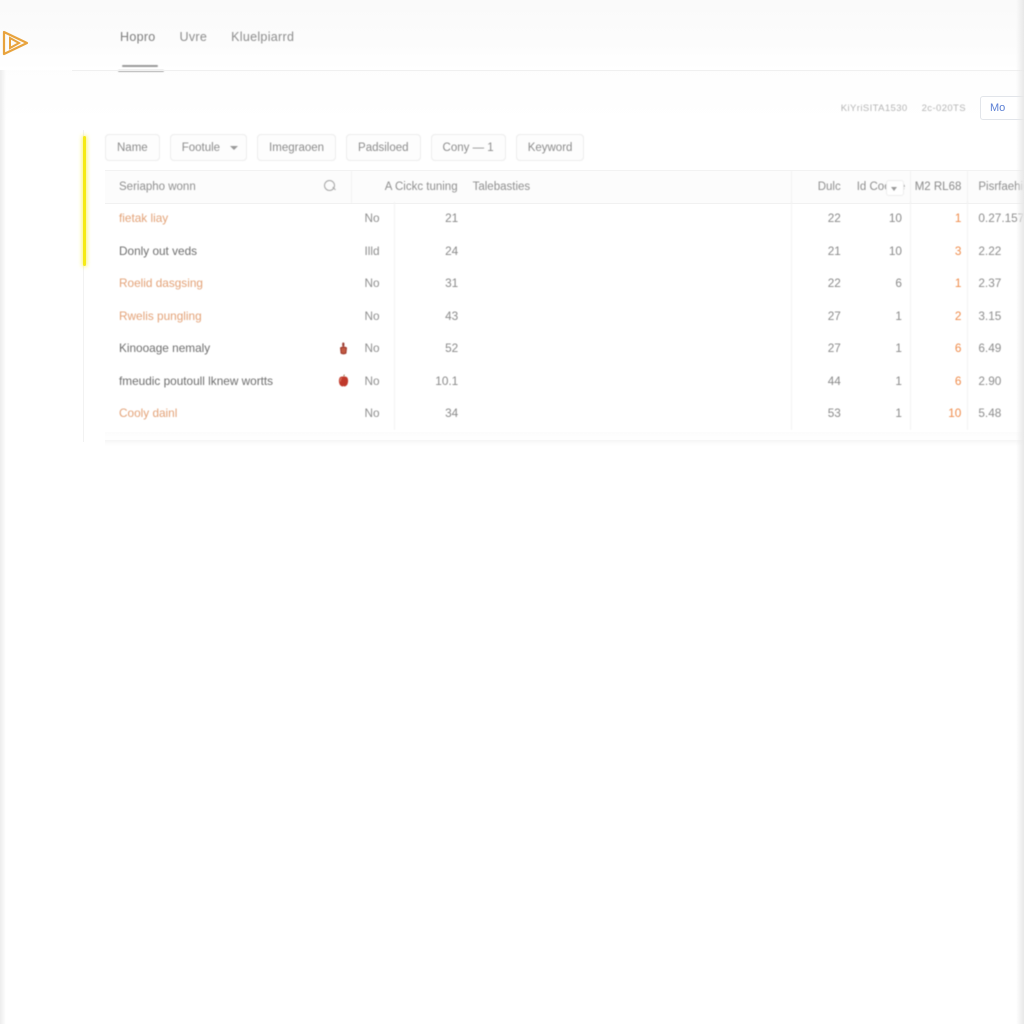 This screenshot has width=1024, height=1024. Describe the element at coordinates (84, 201) in the screenshot. I see `selection-accent-bar` at that location.